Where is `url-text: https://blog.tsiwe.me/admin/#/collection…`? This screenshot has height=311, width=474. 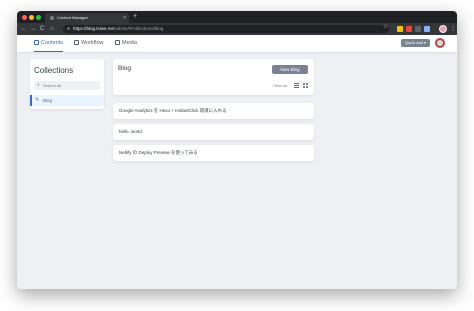
url-text: https://blog.tsiwe.me/admin/#/collection… is located at coordinates (118, 29).